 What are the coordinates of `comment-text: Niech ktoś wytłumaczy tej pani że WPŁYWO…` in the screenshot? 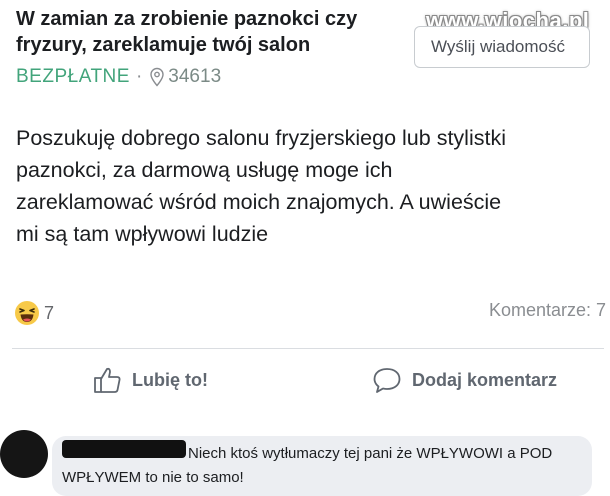 It's located at (307, 465).